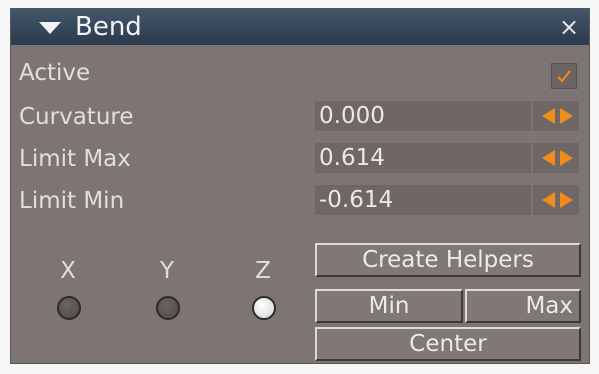 Image resolution: width=599 pixels, height=374 pixels. I want to click on limit-max-field: 0.614, so click(423, 158).